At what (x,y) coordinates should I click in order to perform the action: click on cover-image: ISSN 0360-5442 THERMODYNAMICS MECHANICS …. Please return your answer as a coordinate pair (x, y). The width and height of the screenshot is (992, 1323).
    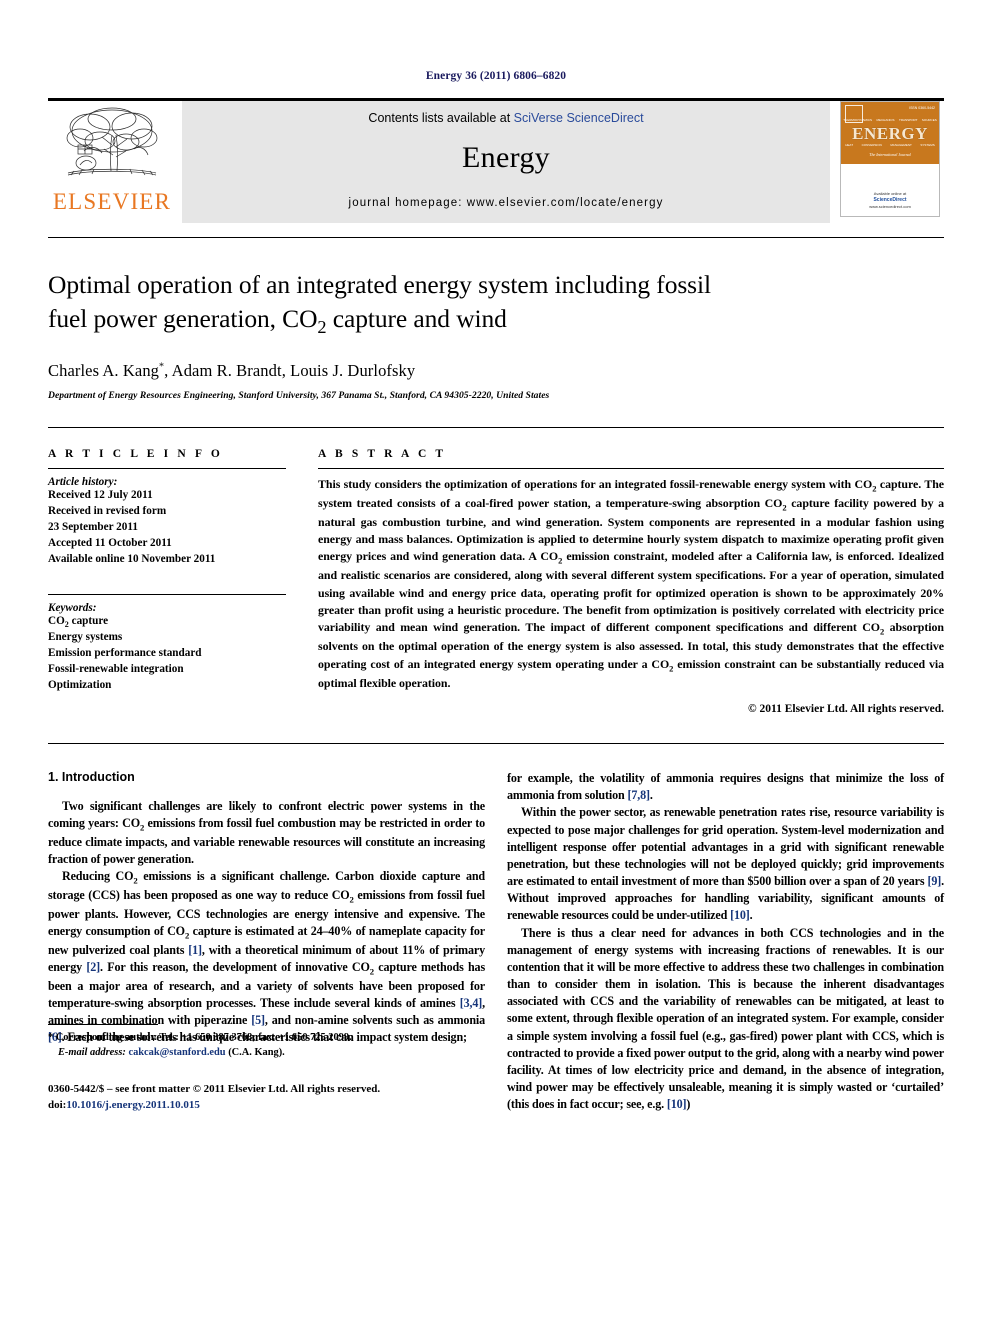
    Looking at the image, I should click on (890, 159).